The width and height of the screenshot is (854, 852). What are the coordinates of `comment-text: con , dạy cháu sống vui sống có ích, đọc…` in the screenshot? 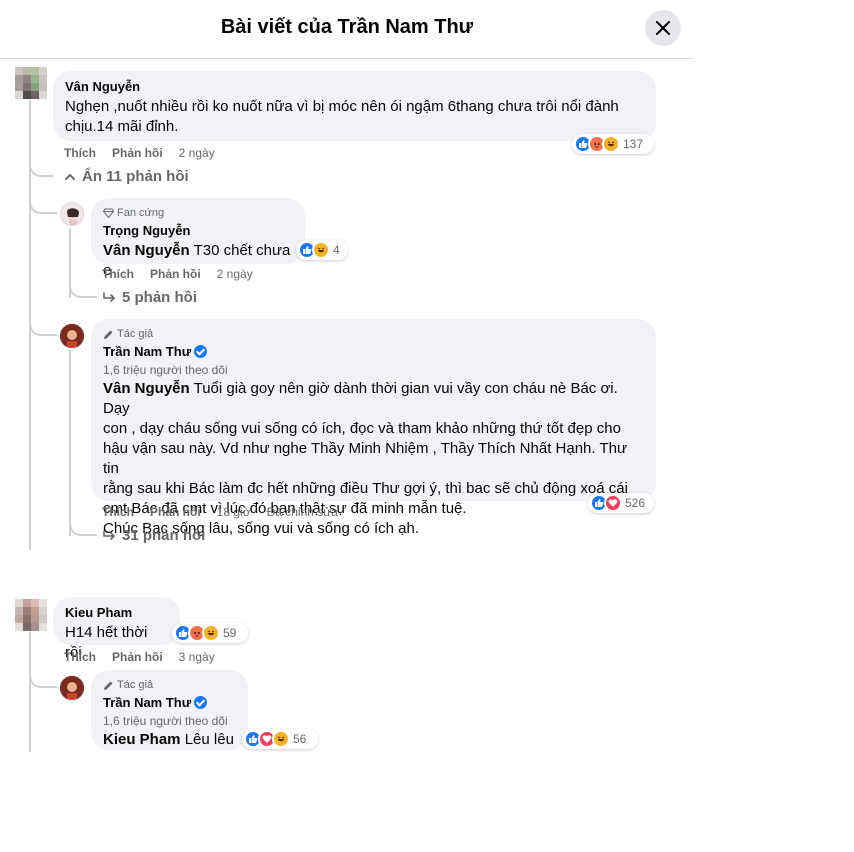 It's located at (362, 428).